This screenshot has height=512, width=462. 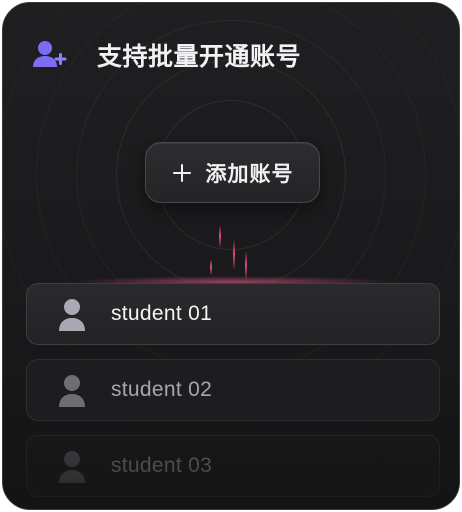 I want to click on student-list-item: student 01, so click(x=233, y=314).